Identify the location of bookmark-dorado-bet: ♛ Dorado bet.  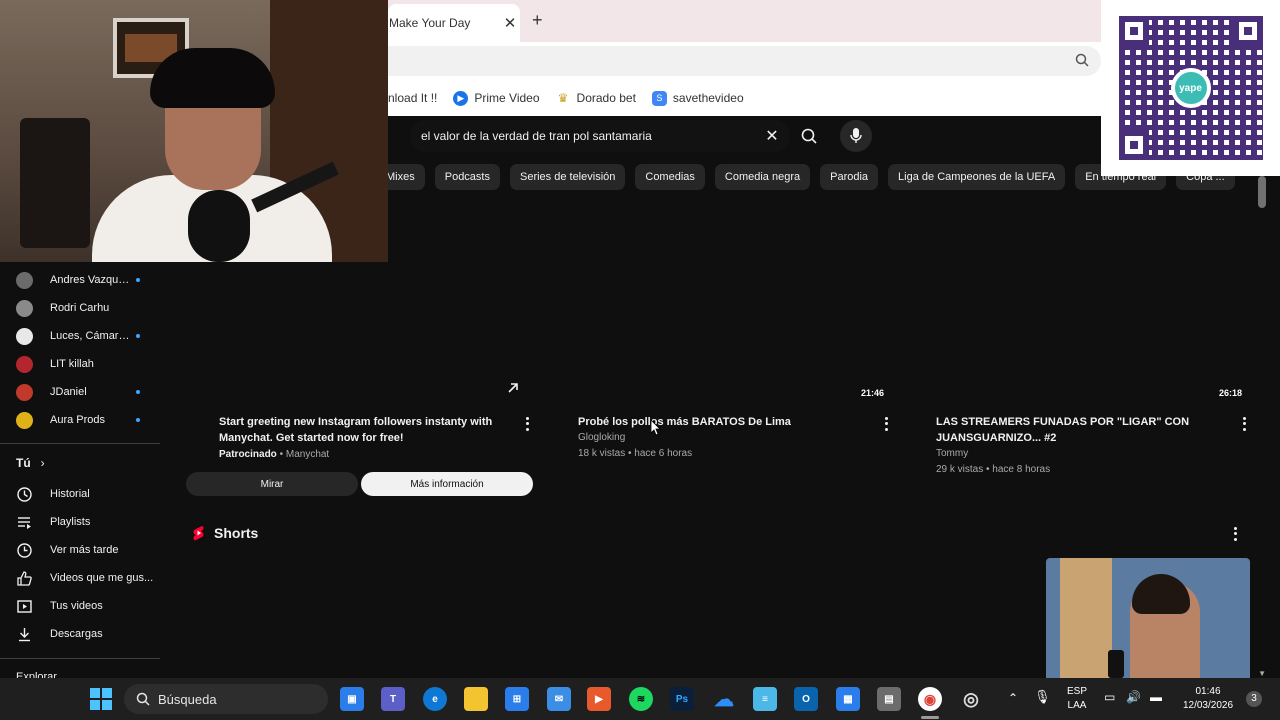
(596, 98).